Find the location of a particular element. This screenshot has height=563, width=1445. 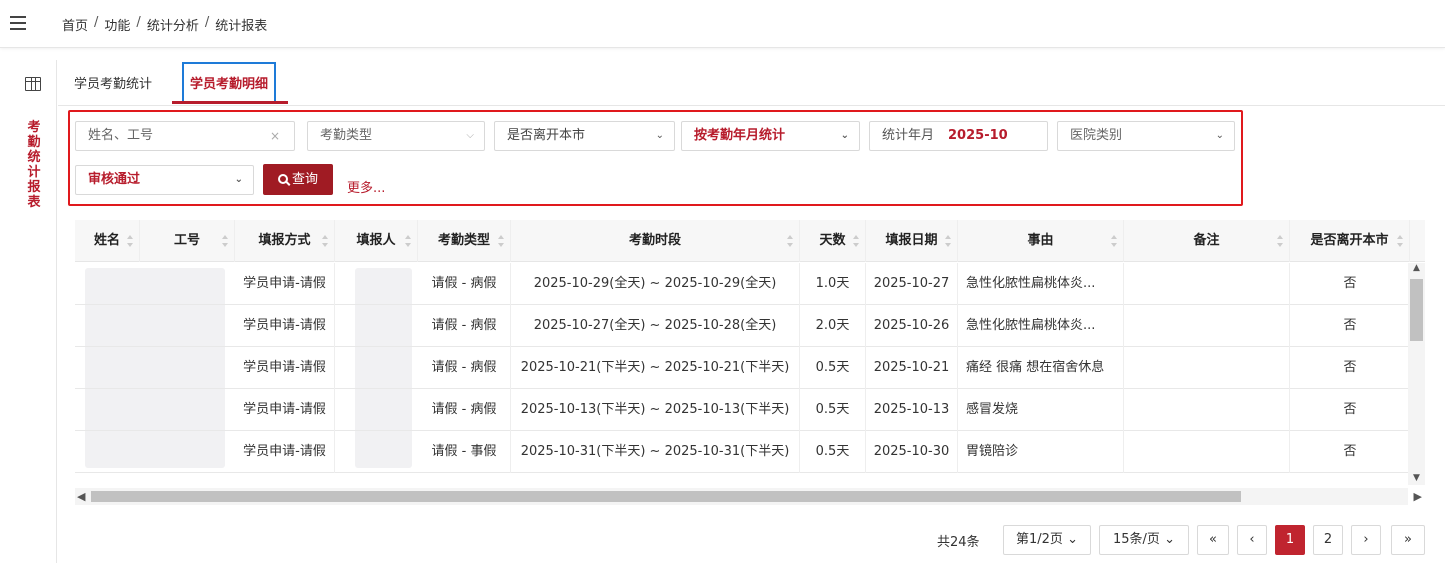

cell-days: 2.0天 is located at coordinates (833, 326).